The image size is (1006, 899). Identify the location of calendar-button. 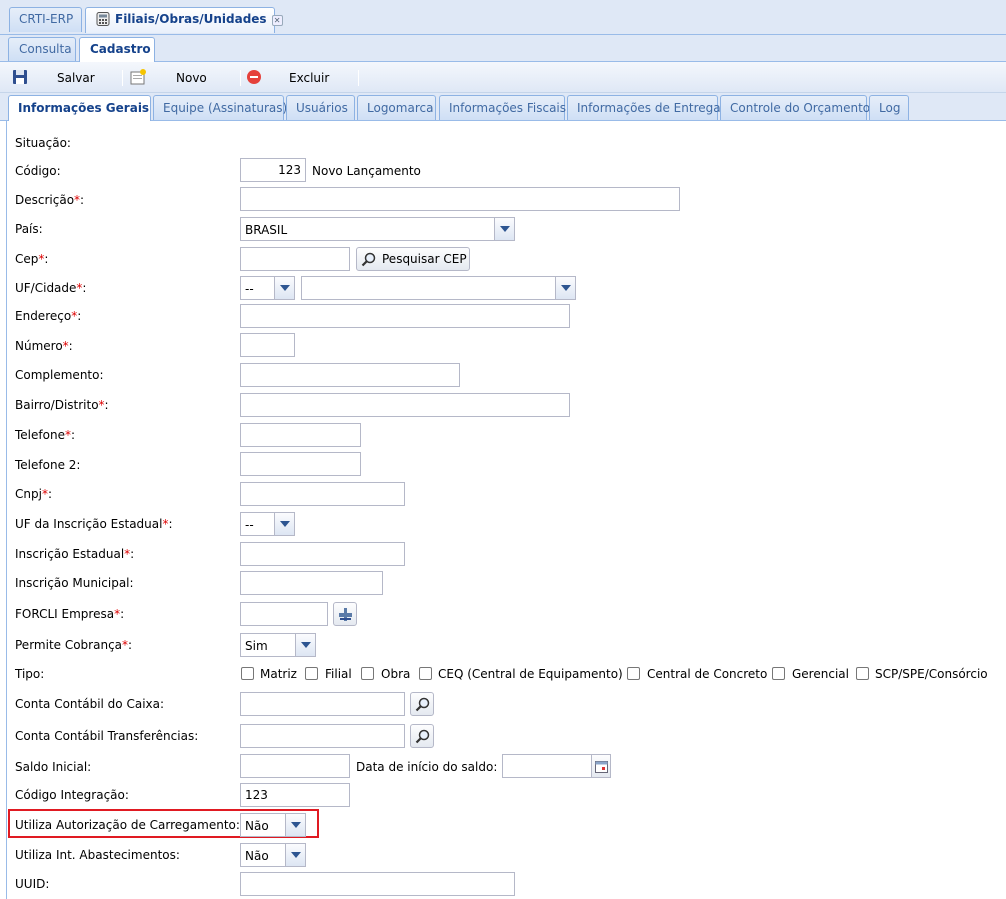
(601, 766).